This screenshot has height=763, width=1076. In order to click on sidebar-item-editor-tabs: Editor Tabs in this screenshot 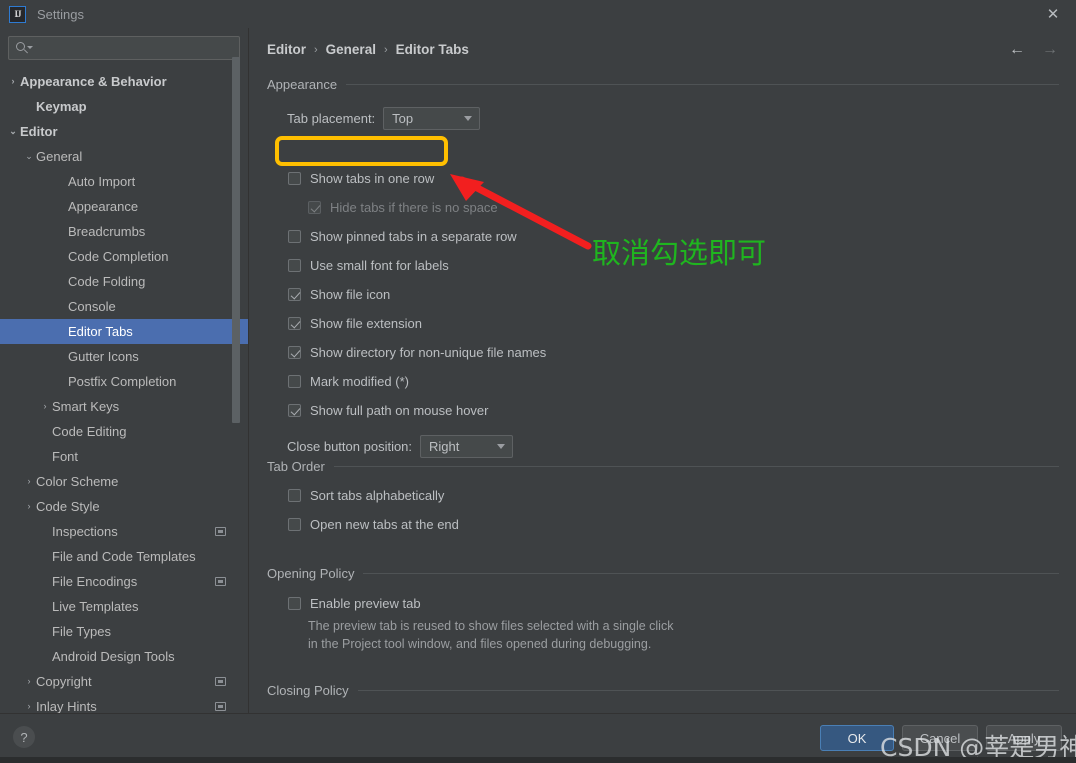, I will do `click(124, 331)`.